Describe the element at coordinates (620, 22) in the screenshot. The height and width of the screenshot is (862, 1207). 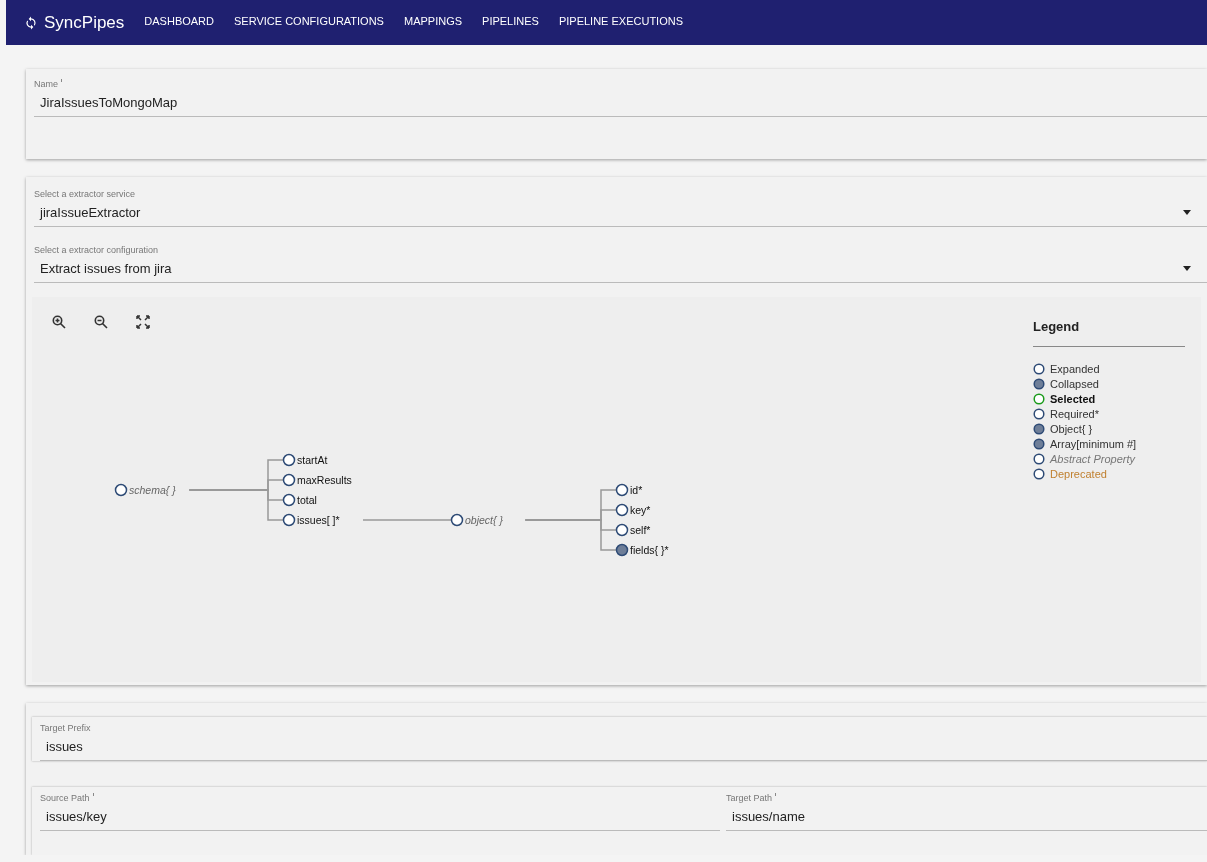
I see `nav-link: PIPELINE EXECUTIONS` at that location.